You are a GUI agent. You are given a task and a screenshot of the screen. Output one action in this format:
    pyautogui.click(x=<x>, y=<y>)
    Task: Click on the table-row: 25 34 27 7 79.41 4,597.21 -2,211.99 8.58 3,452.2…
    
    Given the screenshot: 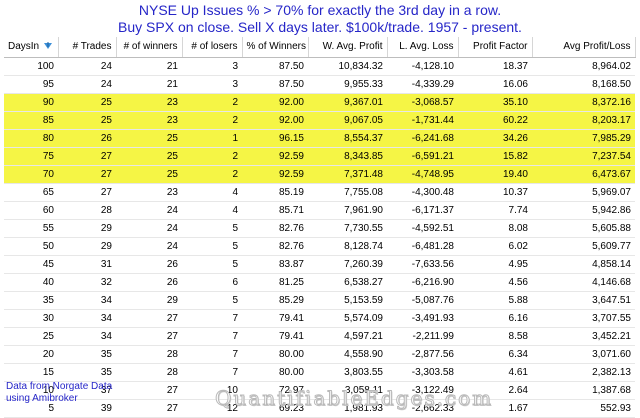 What is the action you would take?
    pyautogui.click(x=319, y=336)
    